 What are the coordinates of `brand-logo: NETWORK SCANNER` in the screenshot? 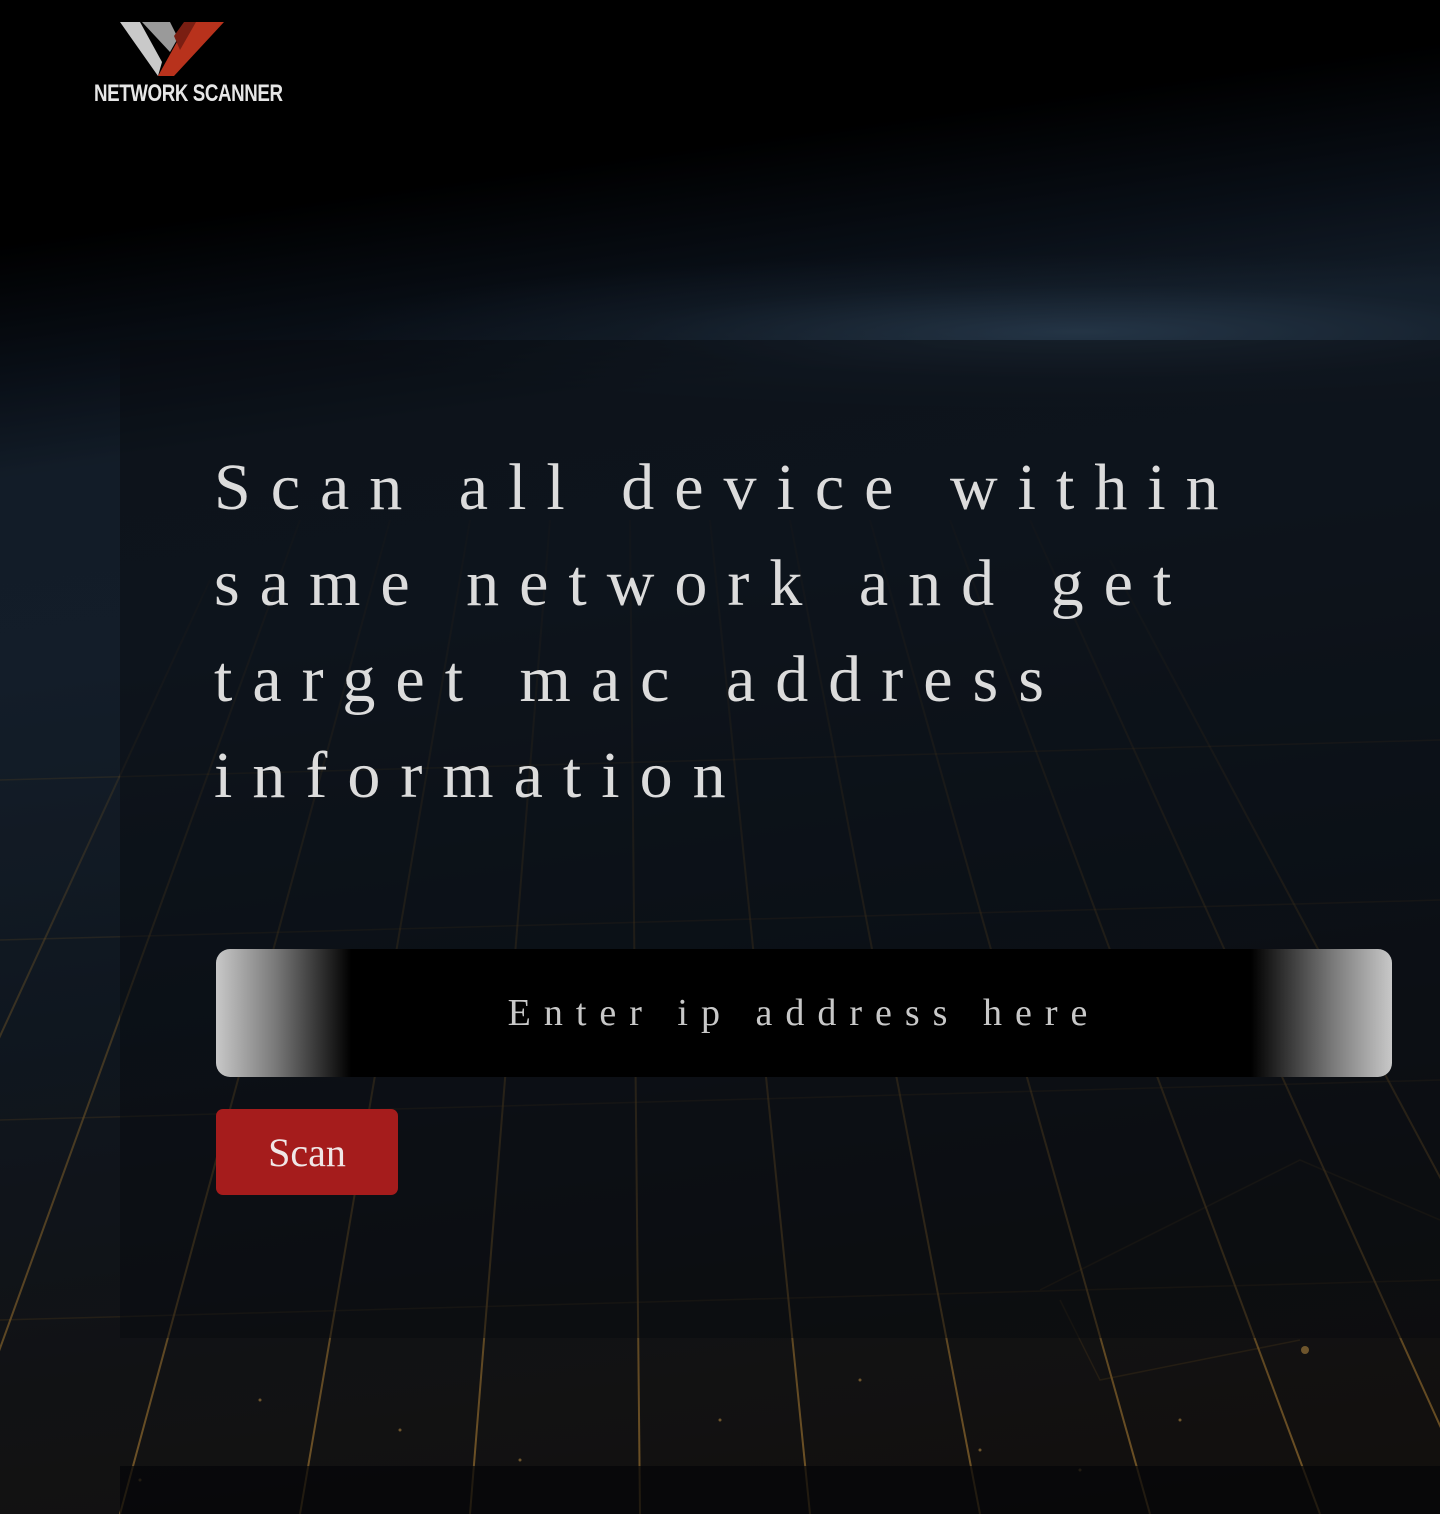 It's located at (177, 64).